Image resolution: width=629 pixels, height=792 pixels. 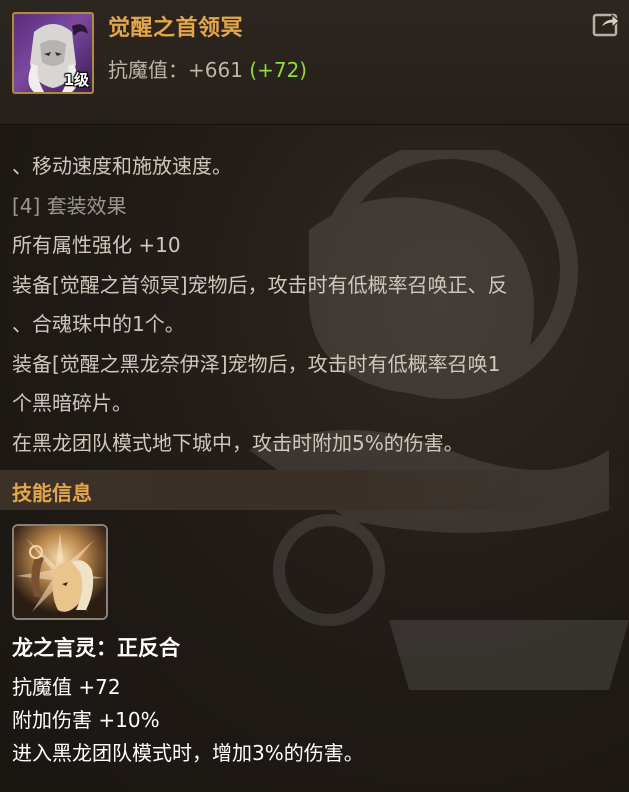 I want to click on stat-value: +661, so click(x=215, y=70).